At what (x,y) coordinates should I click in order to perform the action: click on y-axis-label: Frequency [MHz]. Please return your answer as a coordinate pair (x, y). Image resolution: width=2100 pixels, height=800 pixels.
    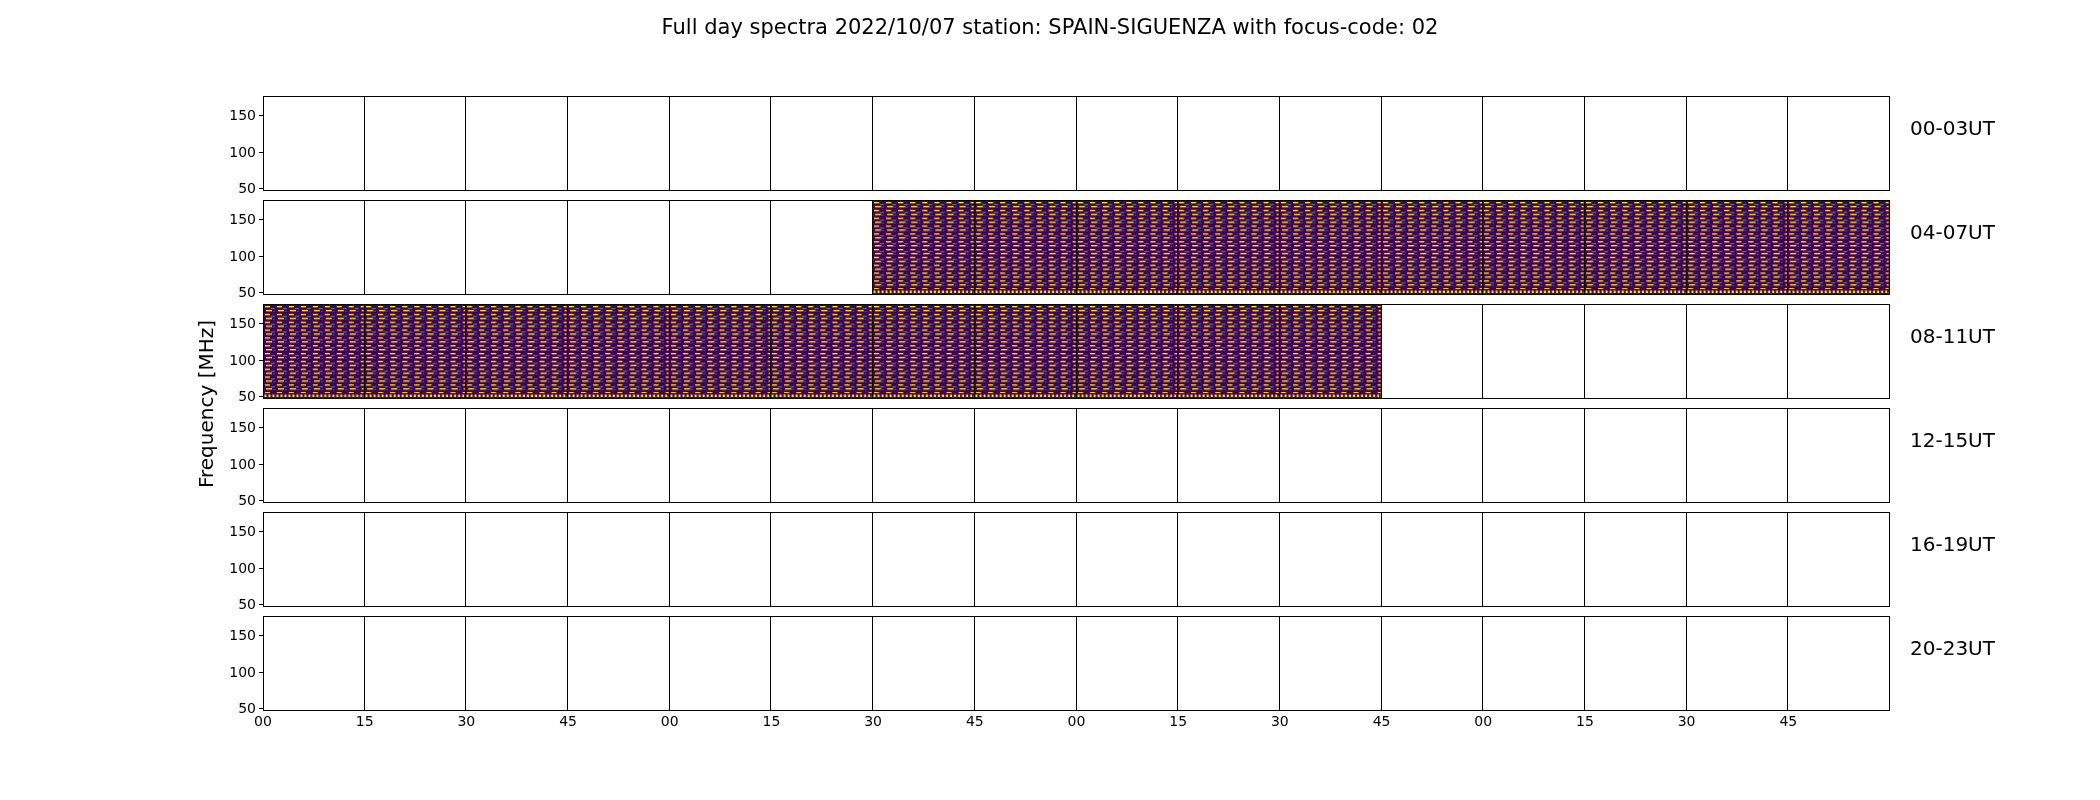
    Looking at the image, I should click on (206, 403).